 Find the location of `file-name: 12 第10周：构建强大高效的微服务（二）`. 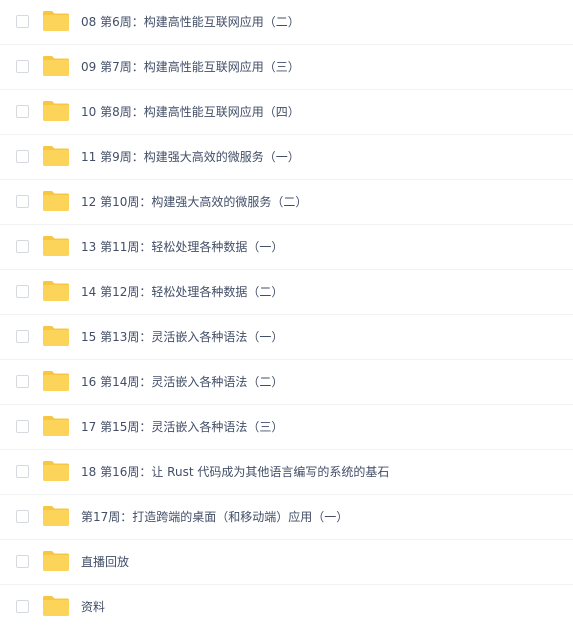

file-name: 12 第10周：构建强大高效的微服务（二） is located at coordinates (194, 202).